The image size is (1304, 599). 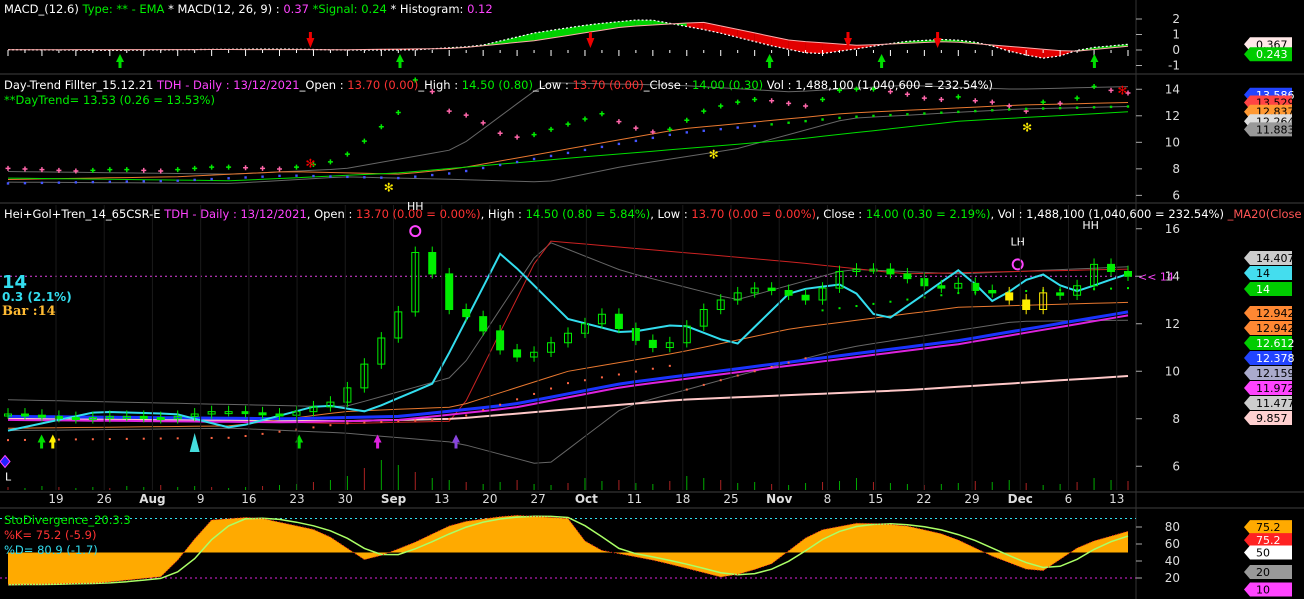 I want to click on date-label: Sep, so click(x=394, y=499).